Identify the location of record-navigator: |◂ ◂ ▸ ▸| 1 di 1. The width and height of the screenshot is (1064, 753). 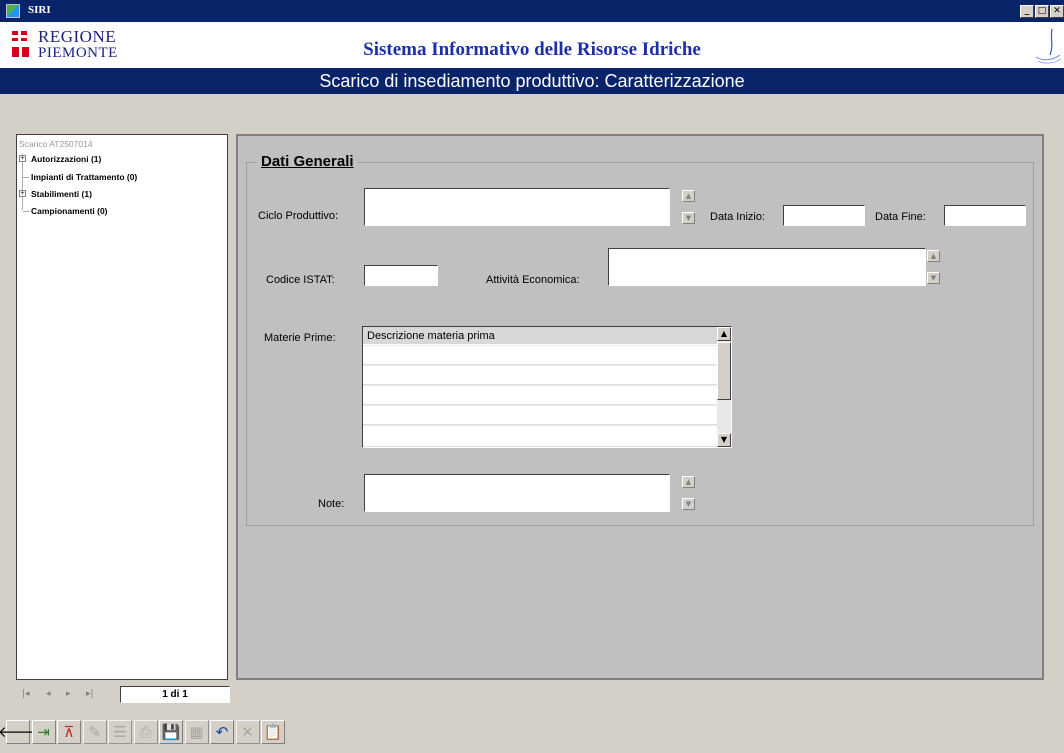
(126, 696).